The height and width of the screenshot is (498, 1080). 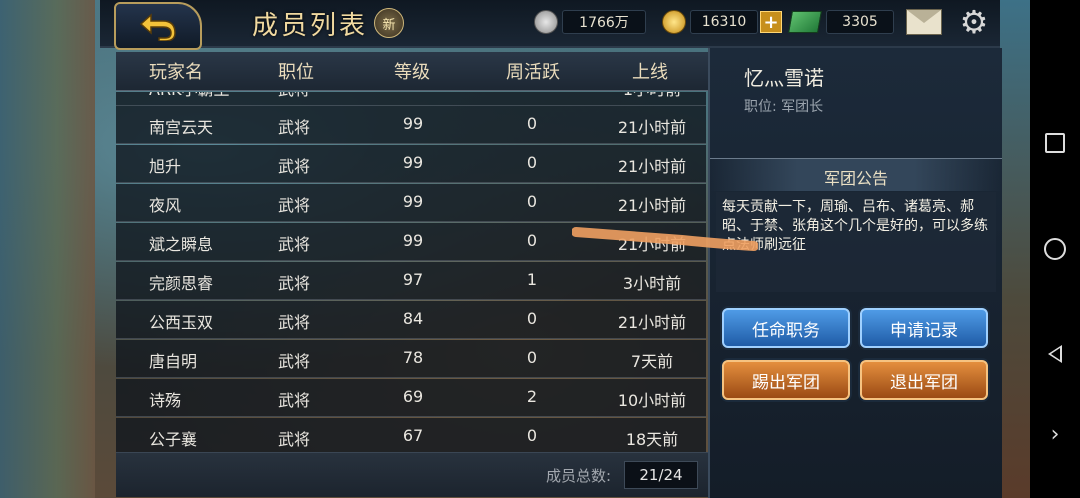 I want to click on home-button, so click(x=1055, y=249).